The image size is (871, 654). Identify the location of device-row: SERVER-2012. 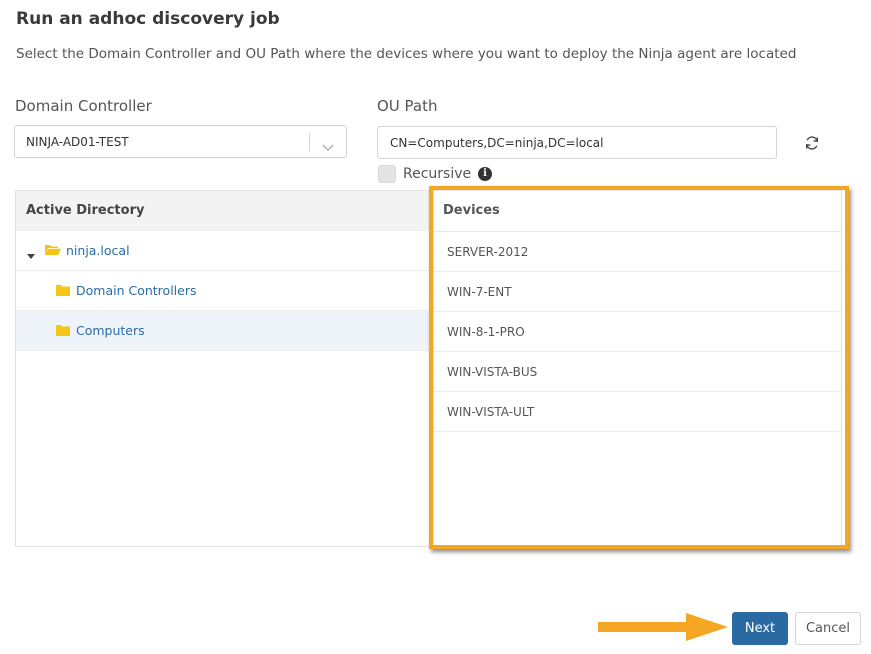
(637, 252).